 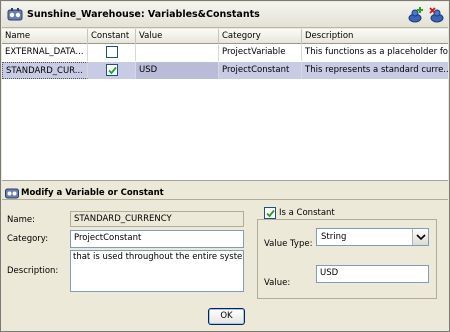 I want to click on dropdown-arrow-button, so click(x=420, y=237).